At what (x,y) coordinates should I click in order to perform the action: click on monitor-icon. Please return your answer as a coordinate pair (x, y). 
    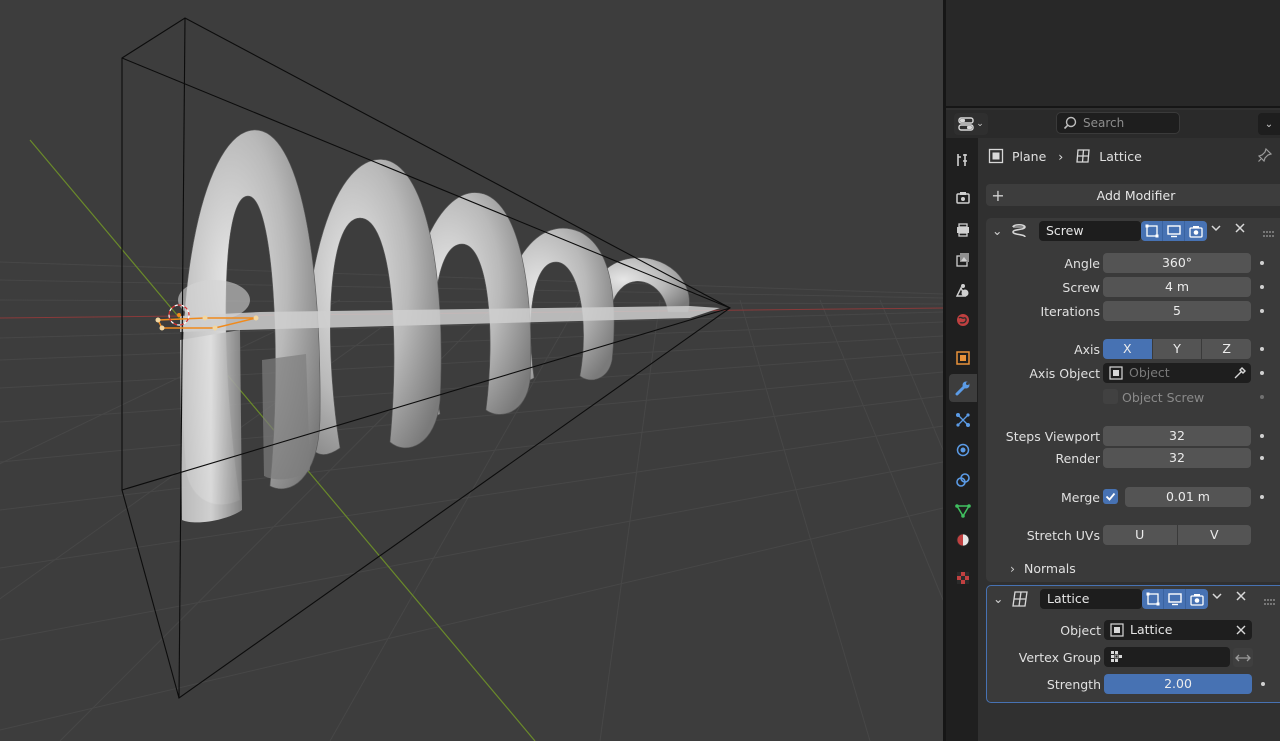
    Looking at the image, I should click on (1174, 599).